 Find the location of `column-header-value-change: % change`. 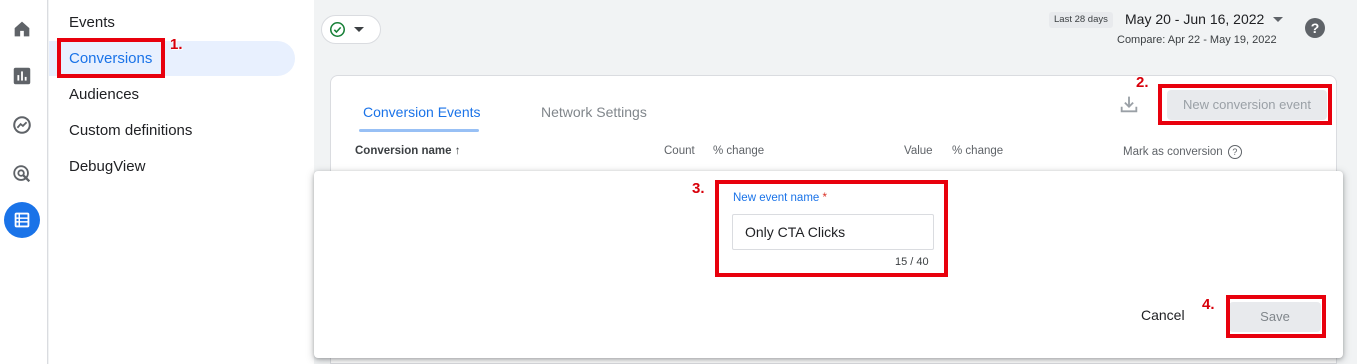

column-header-value-change: % change is located at coordinates (977, 151).